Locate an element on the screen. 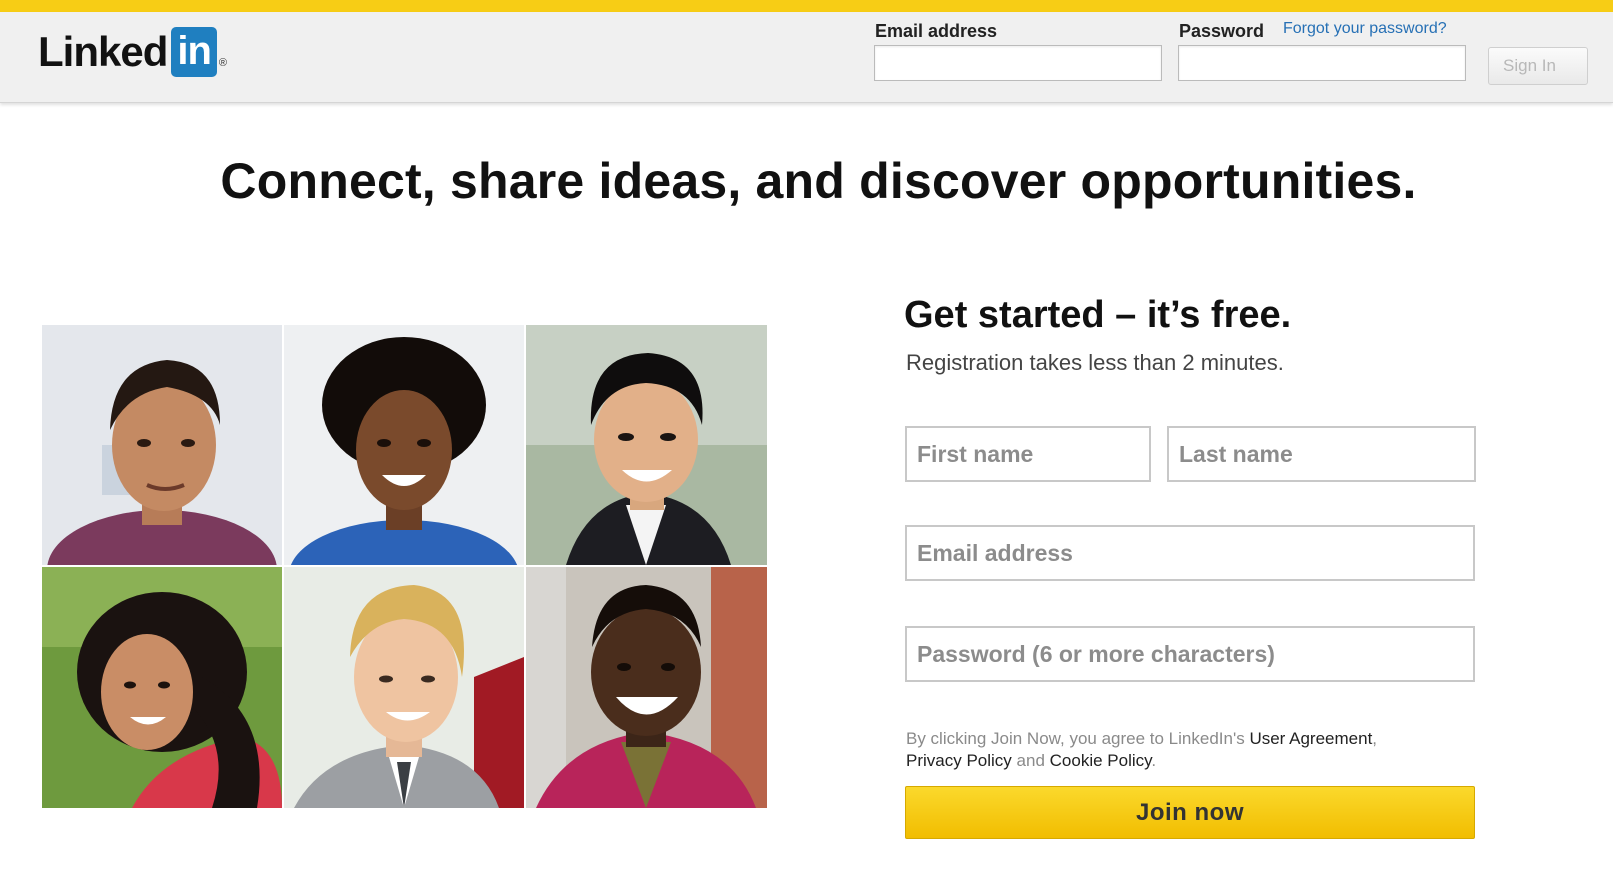 This screenshot has height=885, width=1613. cookie-policy-link: Cookie Policy is located at coordinates (1101, 760).